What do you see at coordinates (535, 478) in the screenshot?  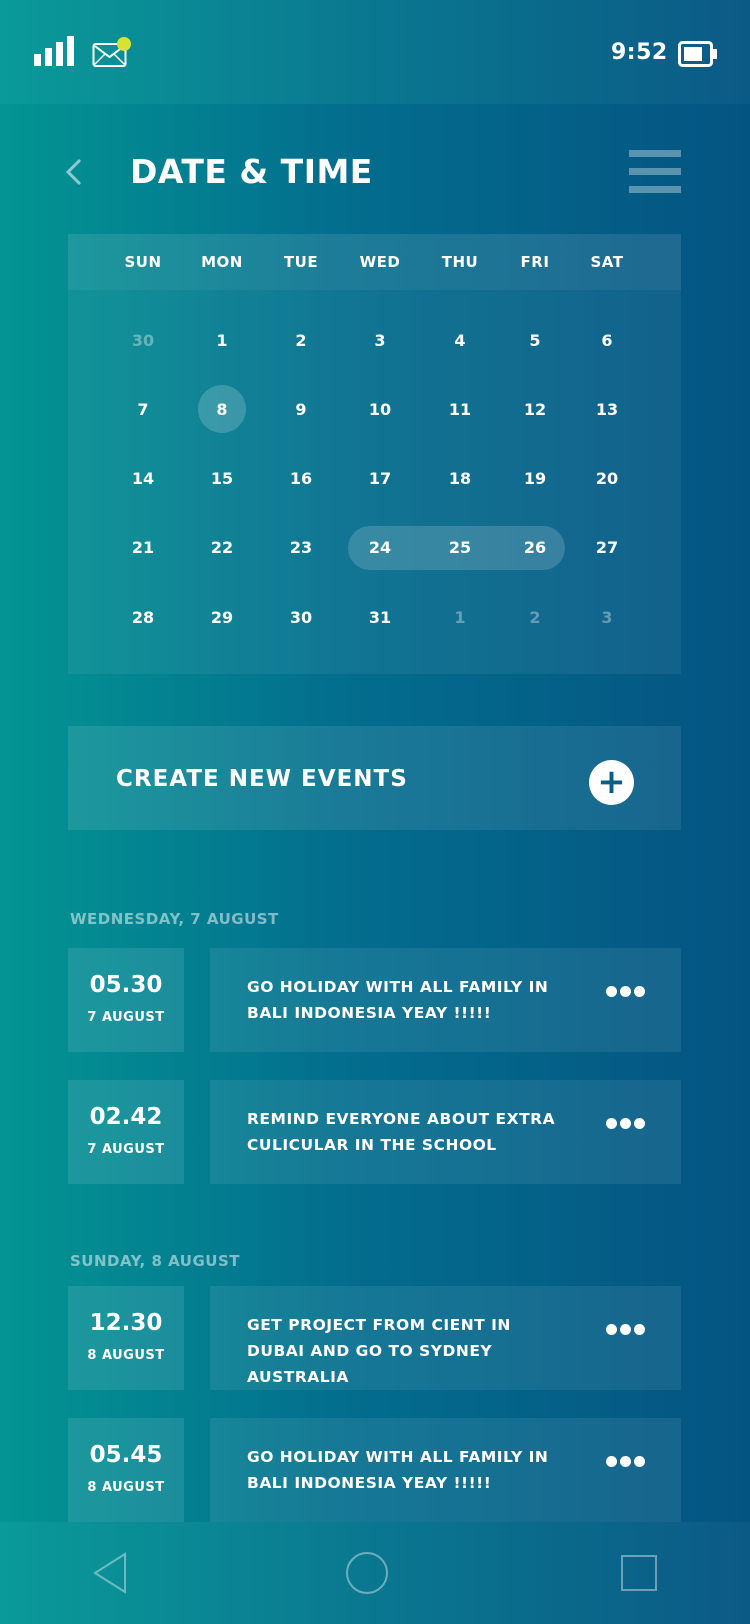 I see `calendar-day: 19` at bounding box center [535, 478].